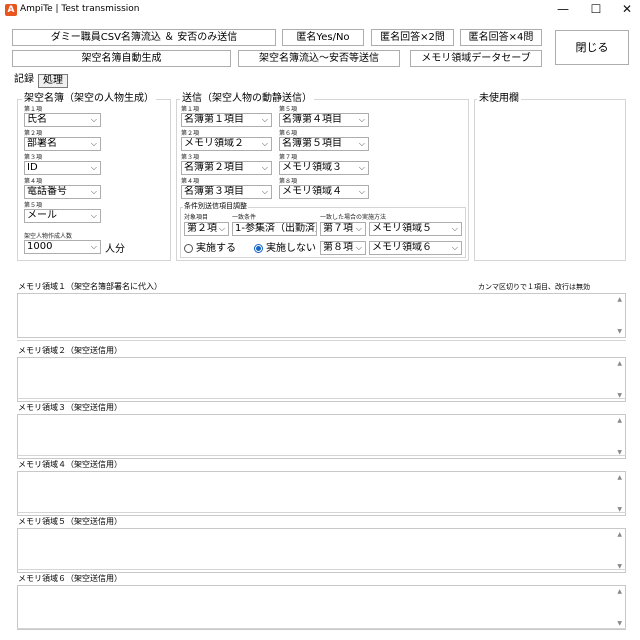  I want to click on roster-item-label: 第３項, so click(33, 157).